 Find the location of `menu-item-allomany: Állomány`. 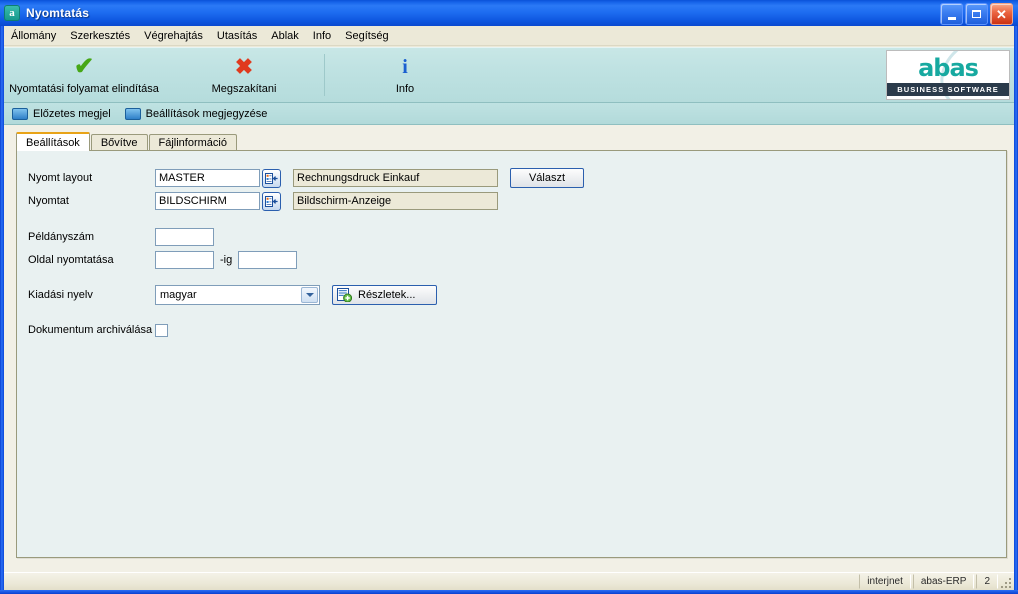

menu-item-allomany: Állomány is located at coordinates (33, 36).